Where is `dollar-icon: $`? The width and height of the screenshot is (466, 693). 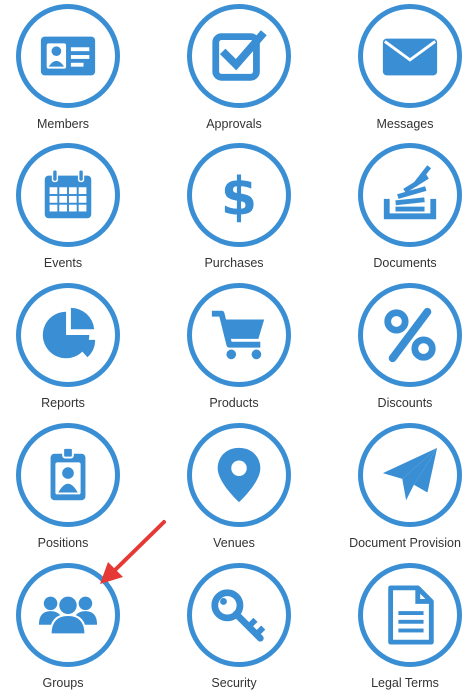 dollar-icon: $ is located at coordinates (239, 196).